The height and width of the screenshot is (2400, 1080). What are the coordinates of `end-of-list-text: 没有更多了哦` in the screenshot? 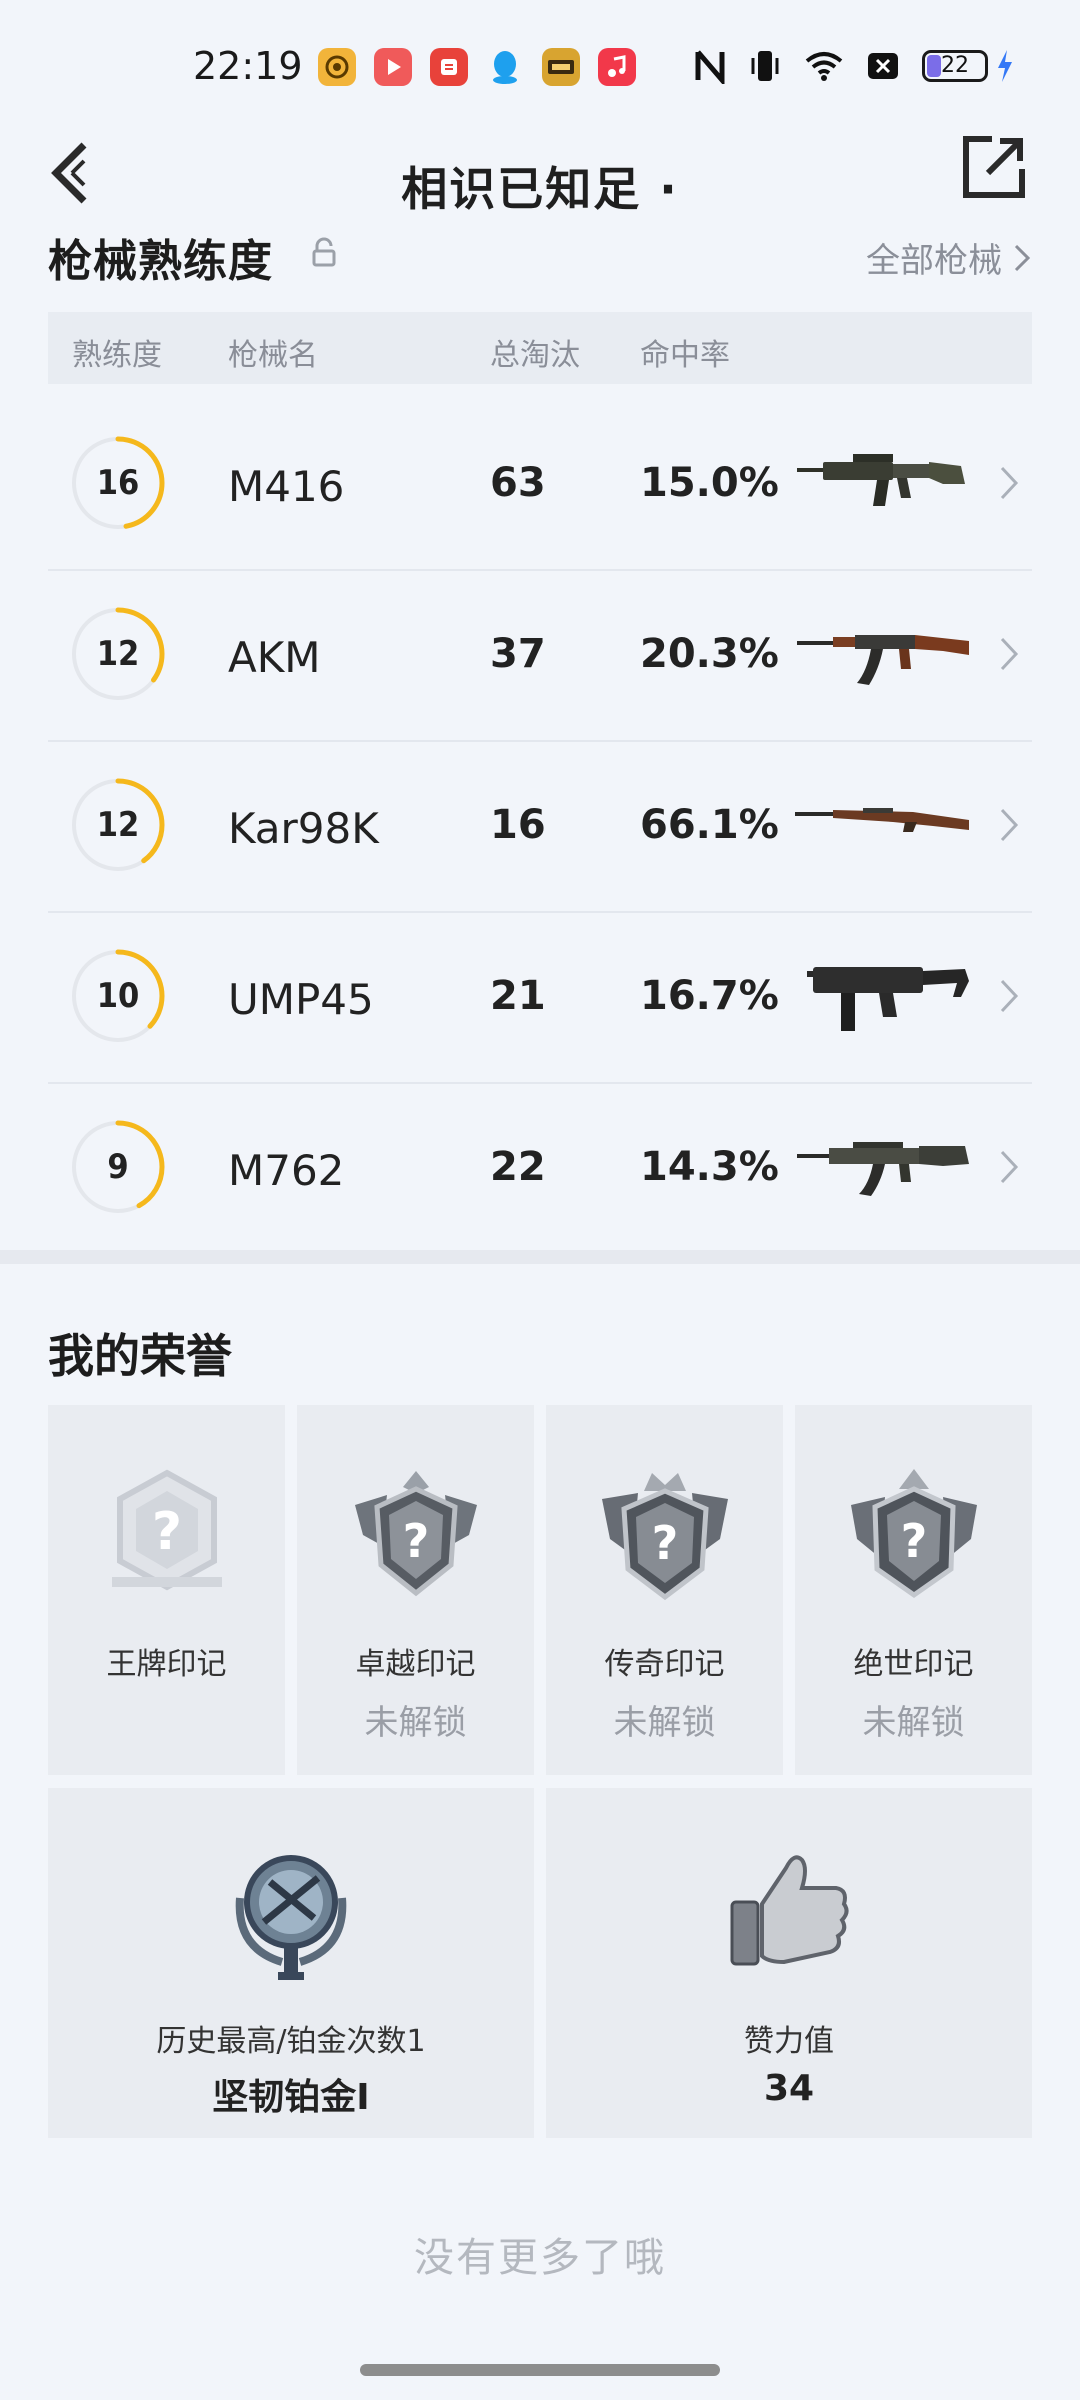 It's located at (540, 2258).